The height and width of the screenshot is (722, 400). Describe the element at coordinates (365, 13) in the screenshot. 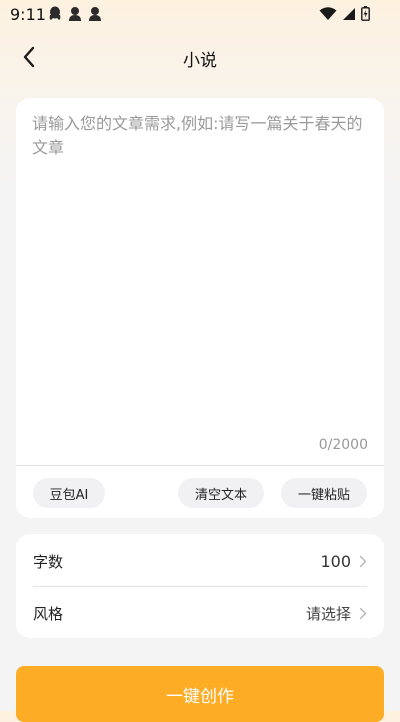

I see `battery-icon` at that location.